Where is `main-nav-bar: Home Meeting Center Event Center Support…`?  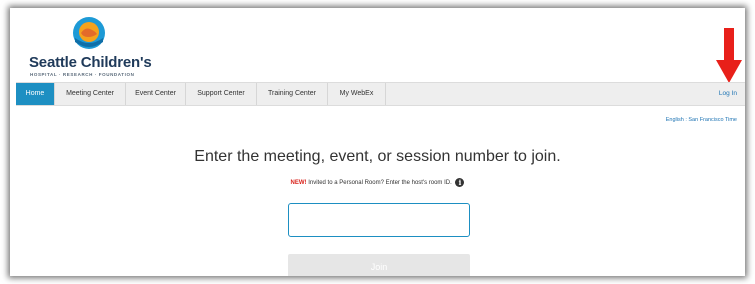
main-nav-bar: Home Meeting Center Event Center Support… is located at coordinates (380, 94).